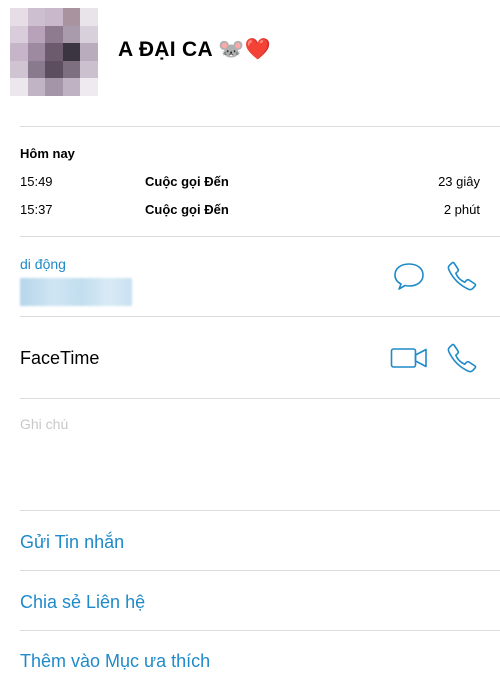 This screenshot has height=689, width=500. Describe the element at coordinates (72, 542) in the screenshot. I see `send-message-button: Gửi Tin nhắn` at that location.